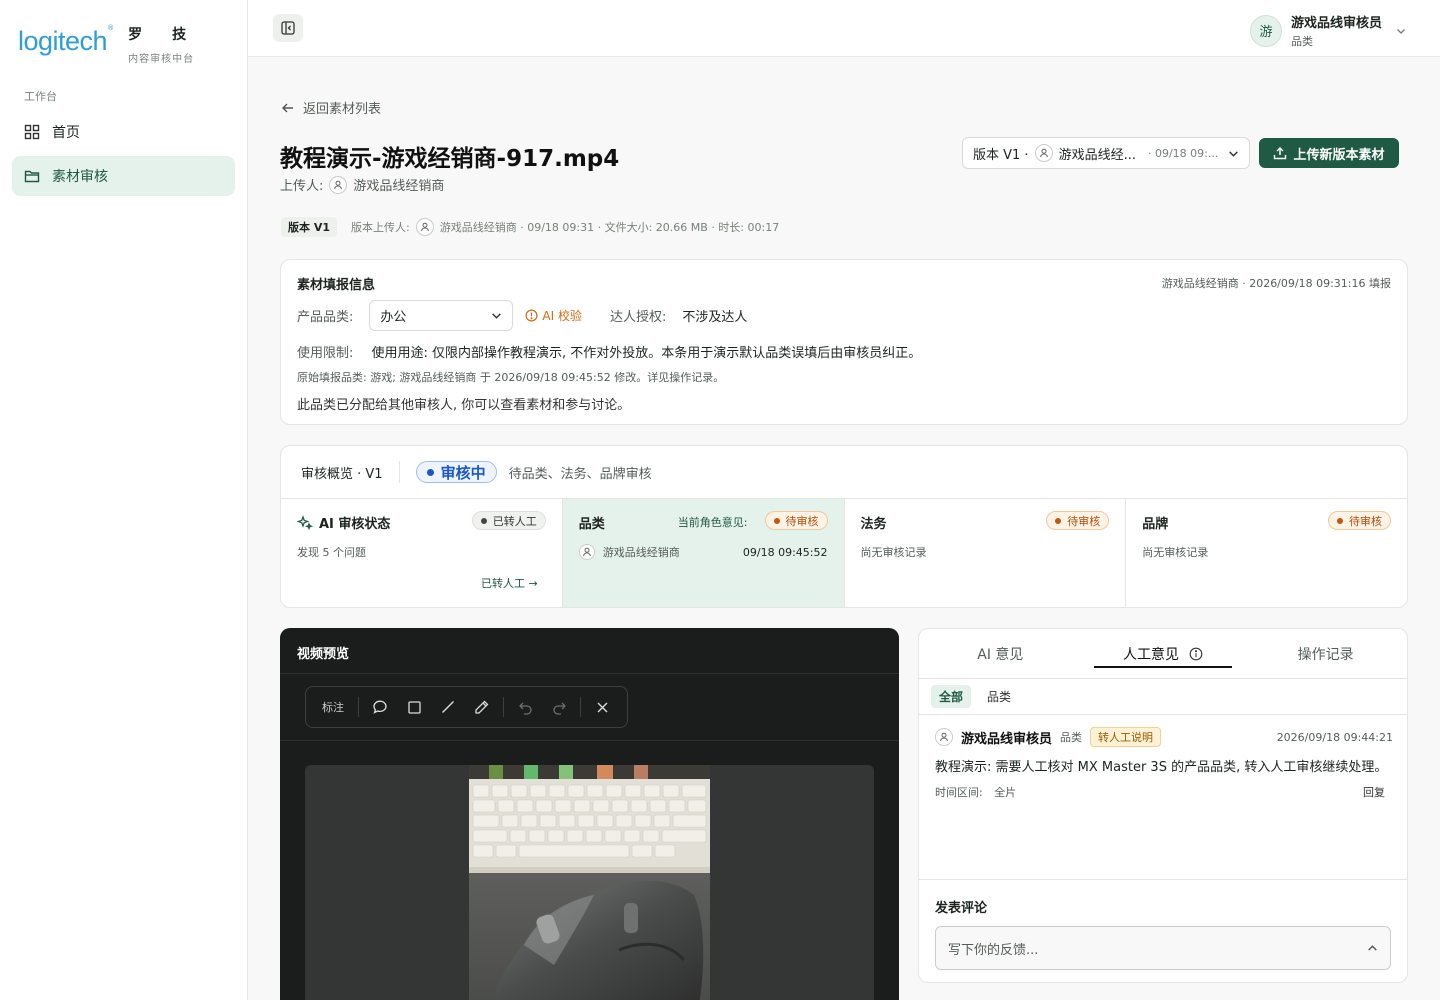 This screenshot has width=1440, height=1000. What do you see at coordinates (463, 472) in the screenshot?
I see `status-text: 审核中` at bounding box center [463, 472].